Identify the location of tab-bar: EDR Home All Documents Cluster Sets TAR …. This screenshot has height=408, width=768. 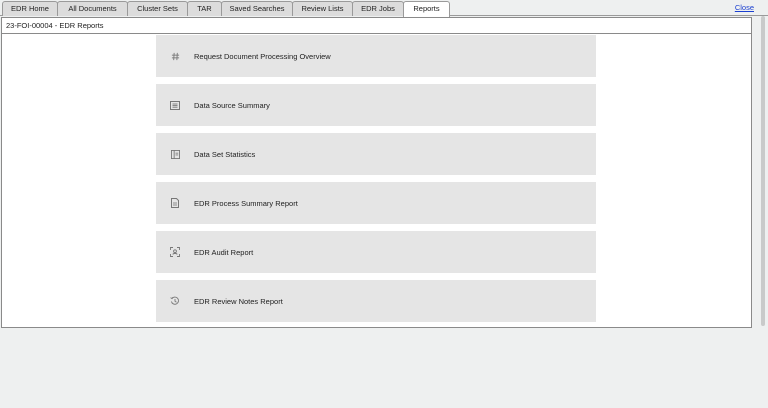
(384, 8).